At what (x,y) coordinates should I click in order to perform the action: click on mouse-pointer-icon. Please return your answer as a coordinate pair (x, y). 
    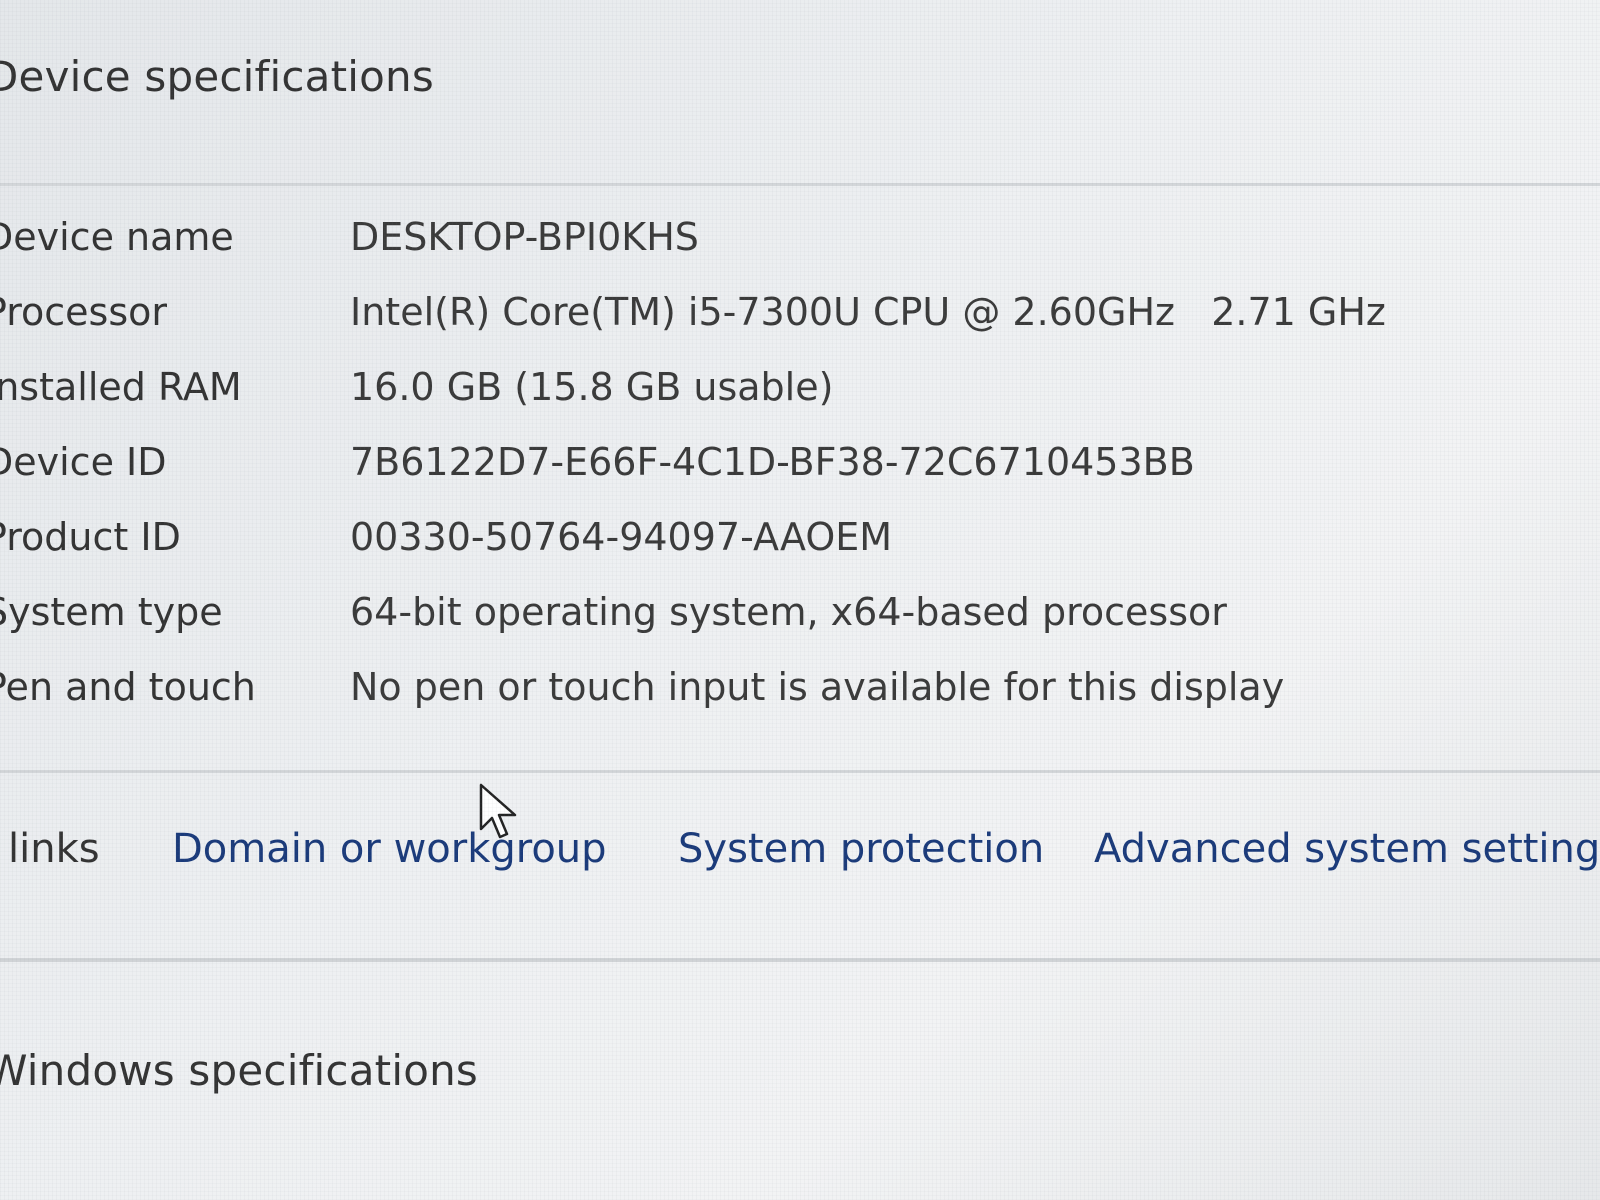
    Looking at the image, I should click on (498, 811).